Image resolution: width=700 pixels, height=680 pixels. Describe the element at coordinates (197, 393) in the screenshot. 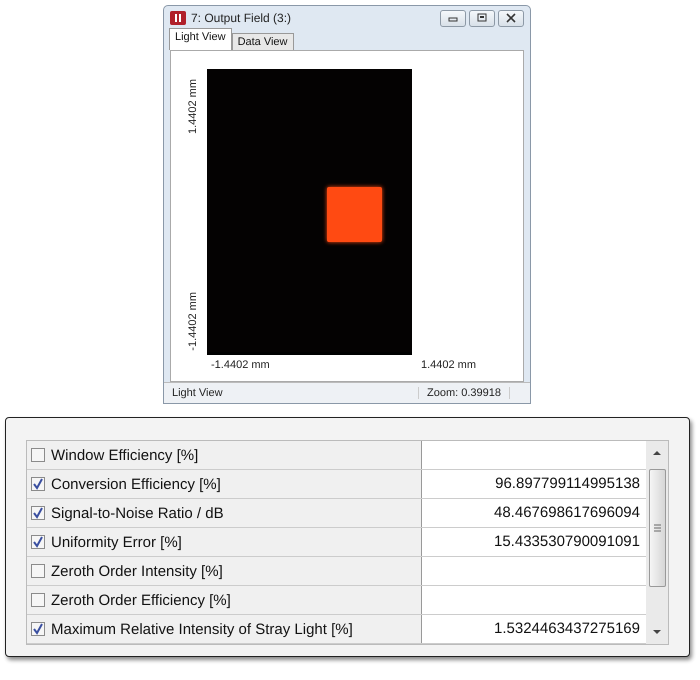

I see `status-text: Light View` at that location.